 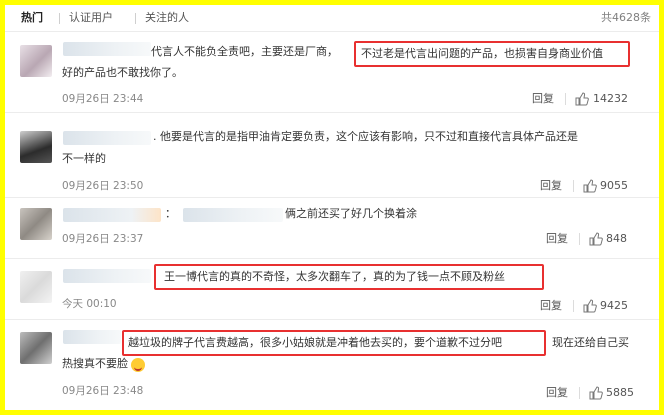 I want to click on comment-colon: ：, so click(x=170, y=213).